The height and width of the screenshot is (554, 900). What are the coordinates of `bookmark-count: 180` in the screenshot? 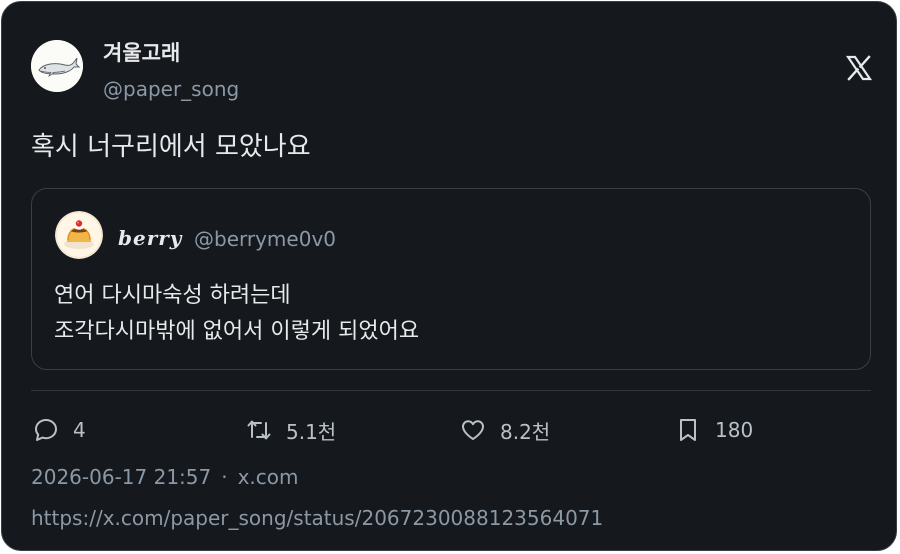 It's located at (734, 430).